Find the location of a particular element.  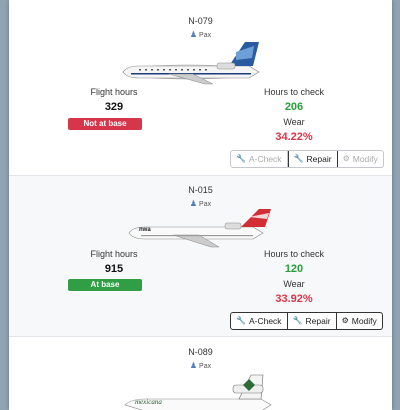

wear-value: 34.22% is located at coordinates (294, 137).